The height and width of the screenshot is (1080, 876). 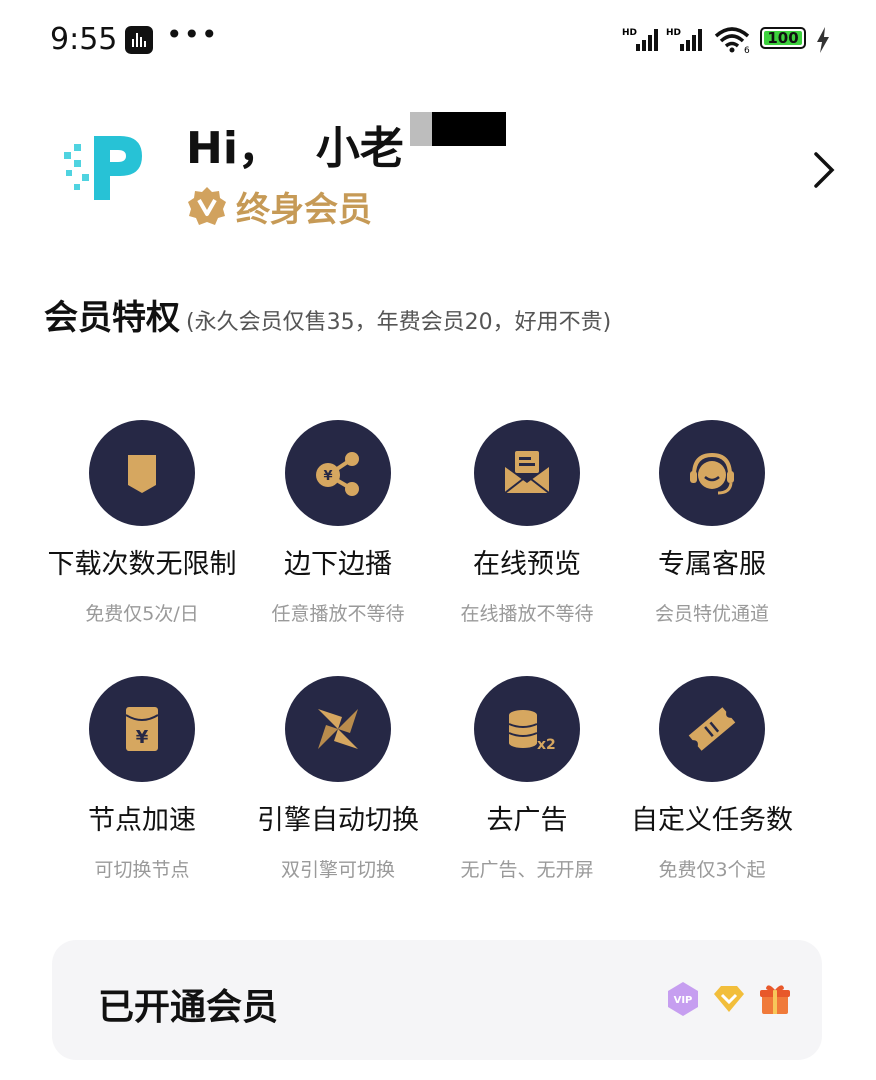 I want to click on privilege-item: 引擎自动切换 双引擎可切换, so click(x=338, y=779).